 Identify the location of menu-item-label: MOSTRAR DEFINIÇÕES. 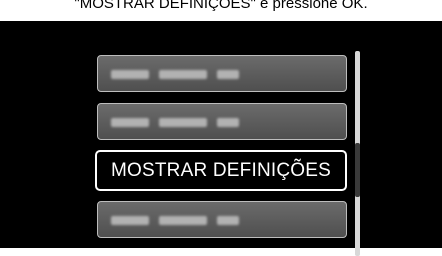
(220, 170).